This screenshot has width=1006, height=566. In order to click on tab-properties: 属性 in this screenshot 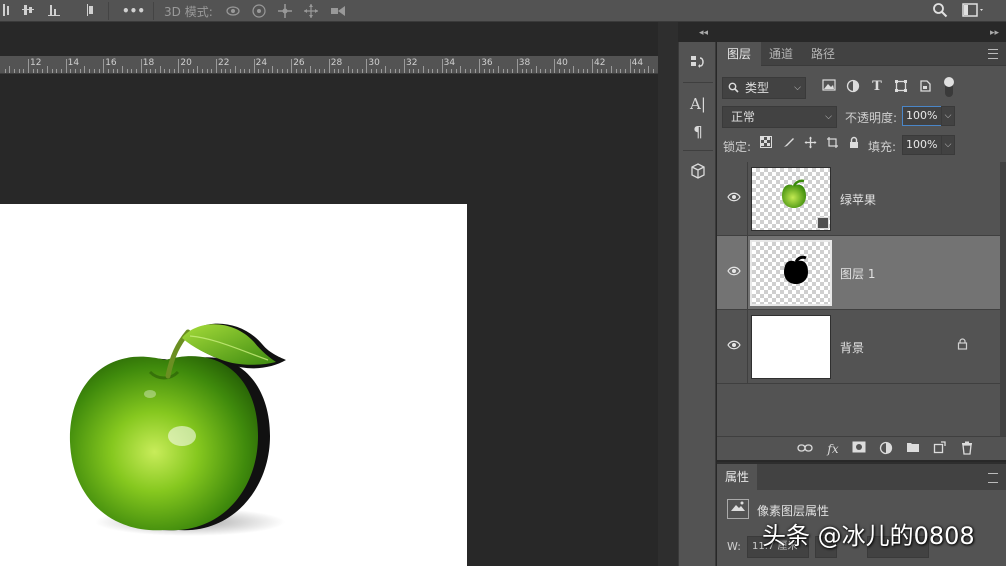, I will do `click(737, 477)`.